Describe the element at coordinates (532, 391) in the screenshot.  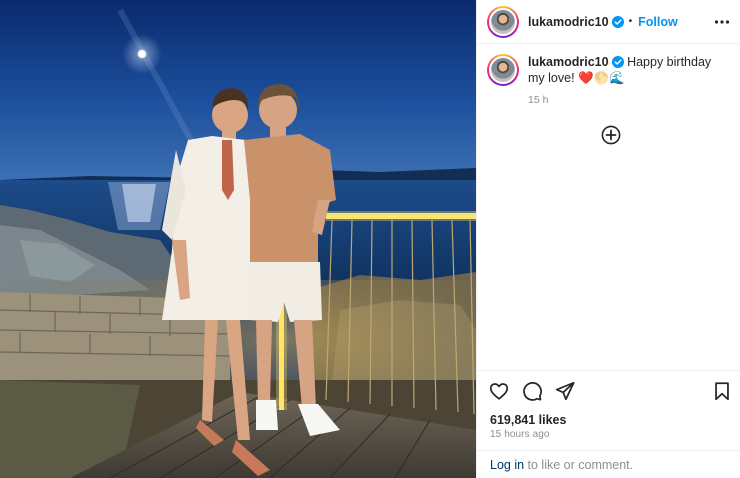
I see `comment-icon` at that location.